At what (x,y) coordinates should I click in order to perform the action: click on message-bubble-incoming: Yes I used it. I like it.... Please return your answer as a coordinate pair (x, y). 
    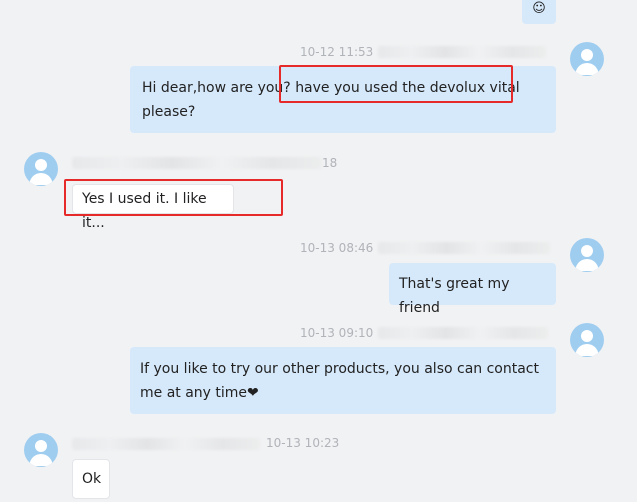
    Looking at the image, I should click on (153, 207).